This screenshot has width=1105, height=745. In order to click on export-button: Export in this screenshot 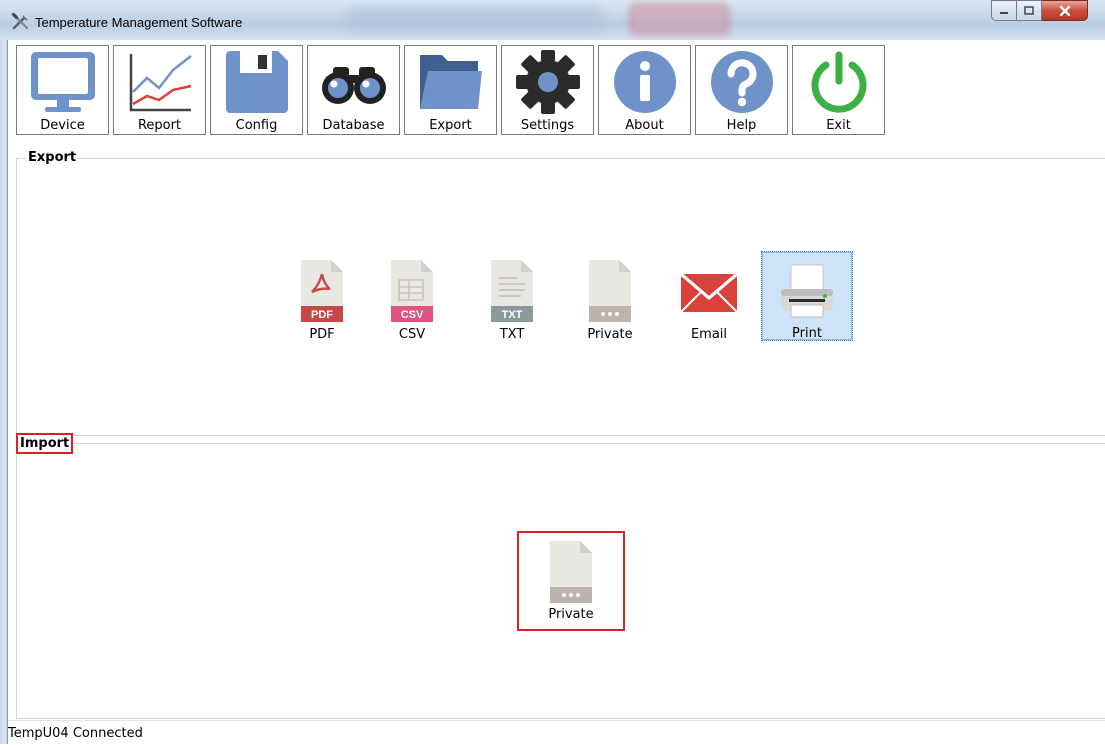, I will do `click(450, 90)`.